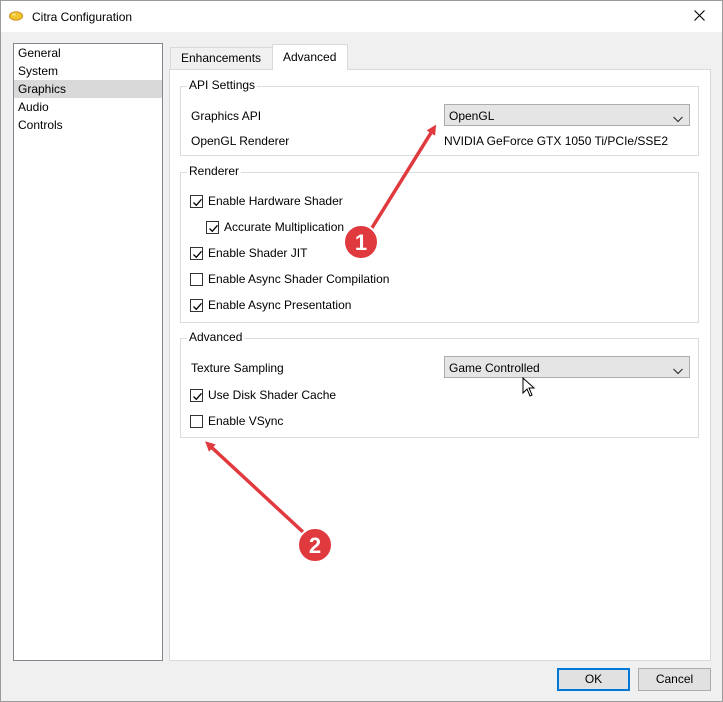 This screenshot has height=702, width=723. Describe the element at coordinates (33, 107) in the screenshot. I see `sidebar-item-label: Audio` at that location.